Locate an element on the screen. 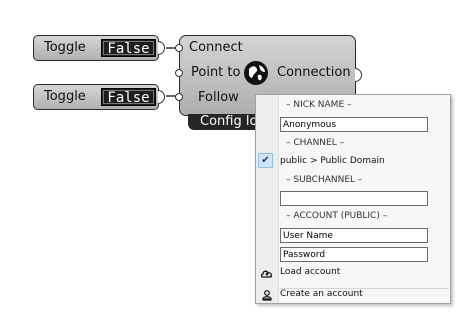 The height and width of the screenshot is (327, 474). check-icon: ✔ is located at coordinates (265, 160).